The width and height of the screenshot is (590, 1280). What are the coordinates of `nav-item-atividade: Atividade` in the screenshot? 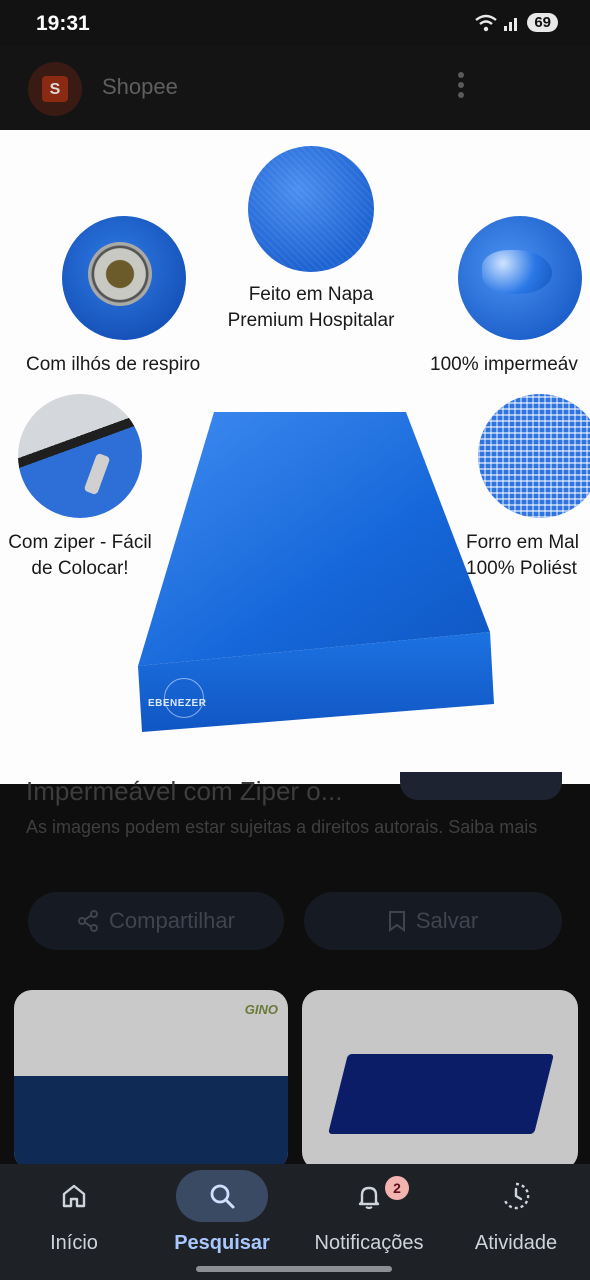 It's located at (516, 1214).